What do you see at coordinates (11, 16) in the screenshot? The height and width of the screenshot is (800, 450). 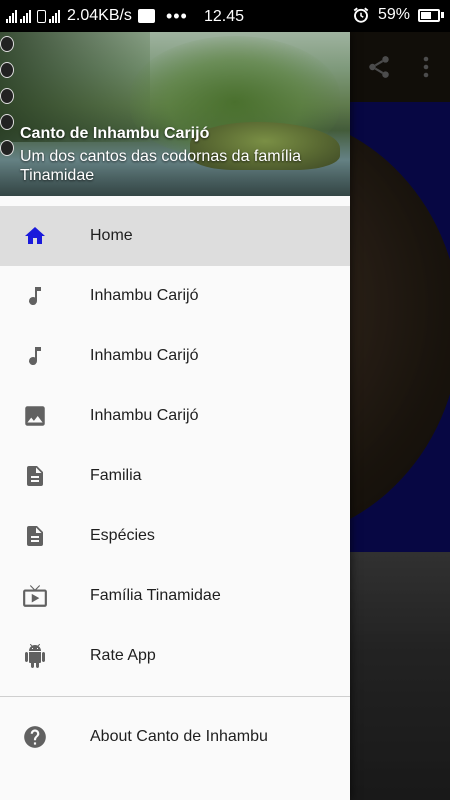 I see `signal-icon` at bounding box center [11, 16].